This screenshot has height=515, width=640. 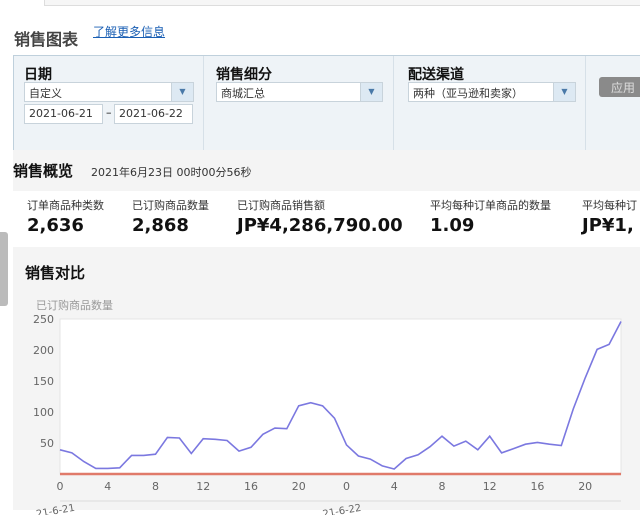 What do you see at coordinates (43, 381) in the screenshot?
I see `y-tick-label: 150` at bounding box center [43, 381].